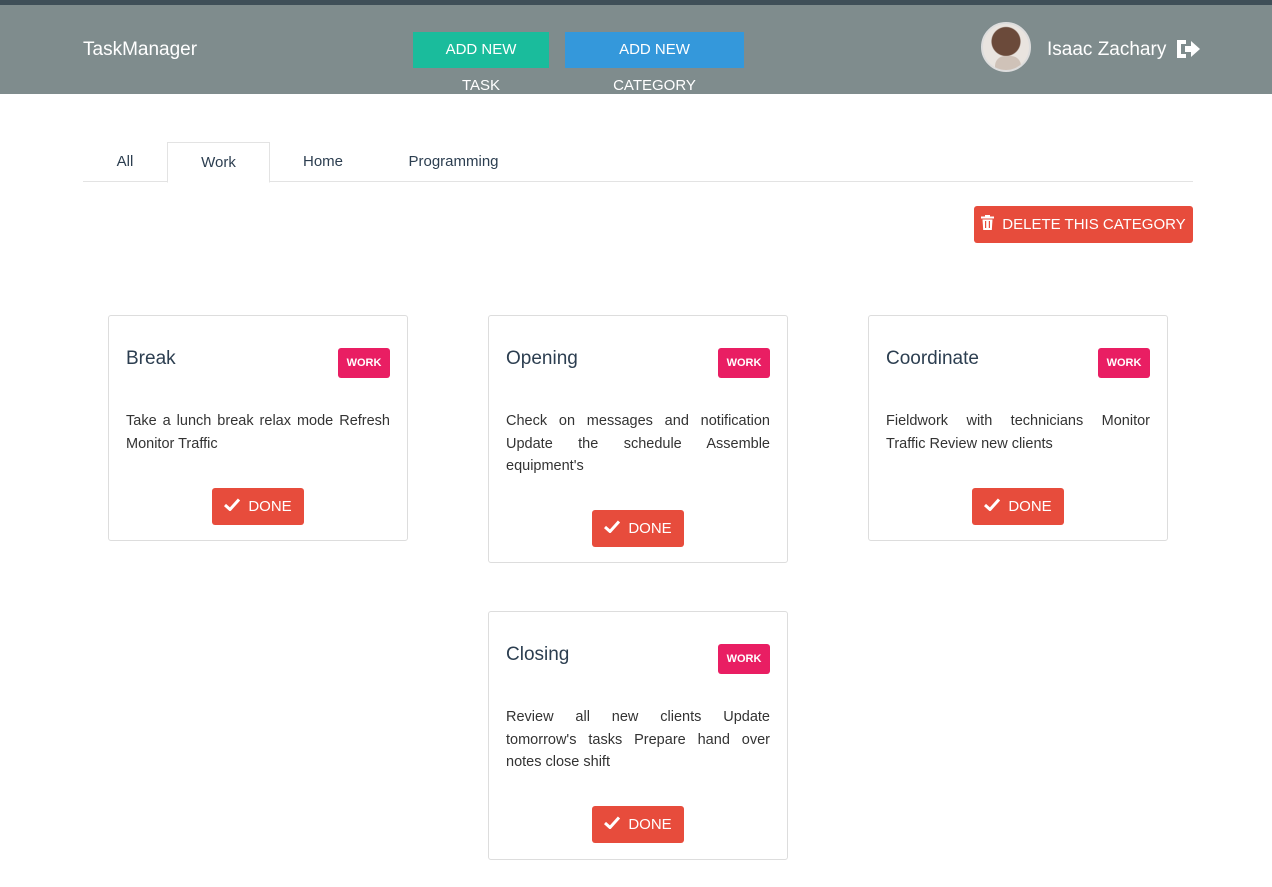  I want to click on add-new-task-button: ADD NEW TASK, so click(481, 63).